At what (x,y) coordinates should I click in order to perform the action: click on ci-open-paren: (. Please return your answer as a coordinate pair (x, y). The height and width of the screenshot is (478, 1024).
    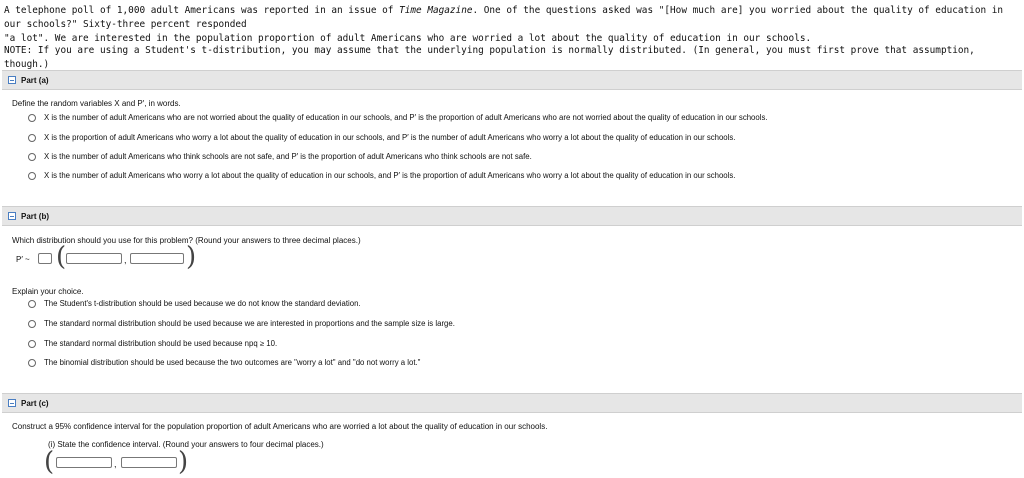
    Looking at the image, I should click on (49, 462).